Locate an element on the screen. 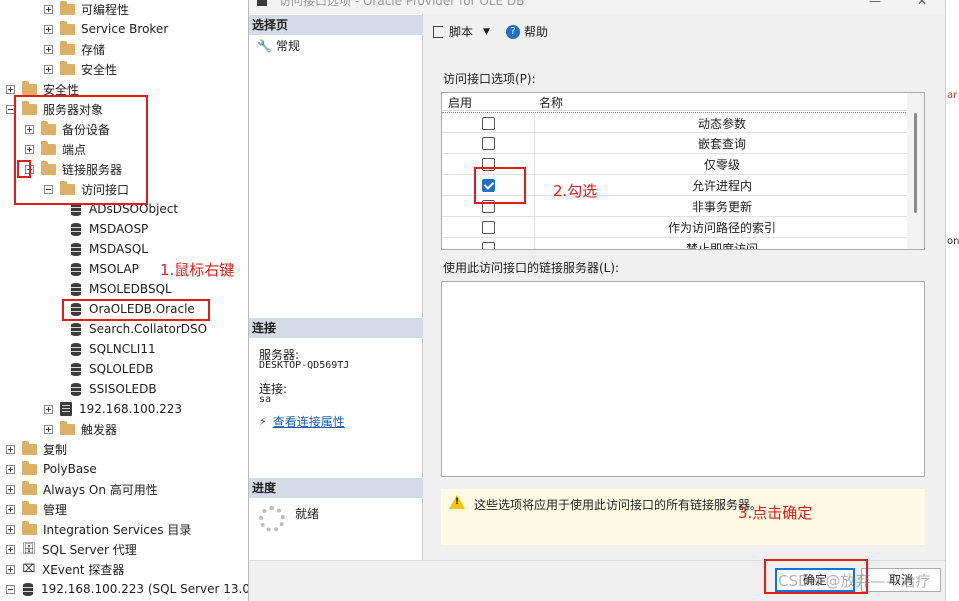  tree-node: 管理 is located at coordinates (36, 509).